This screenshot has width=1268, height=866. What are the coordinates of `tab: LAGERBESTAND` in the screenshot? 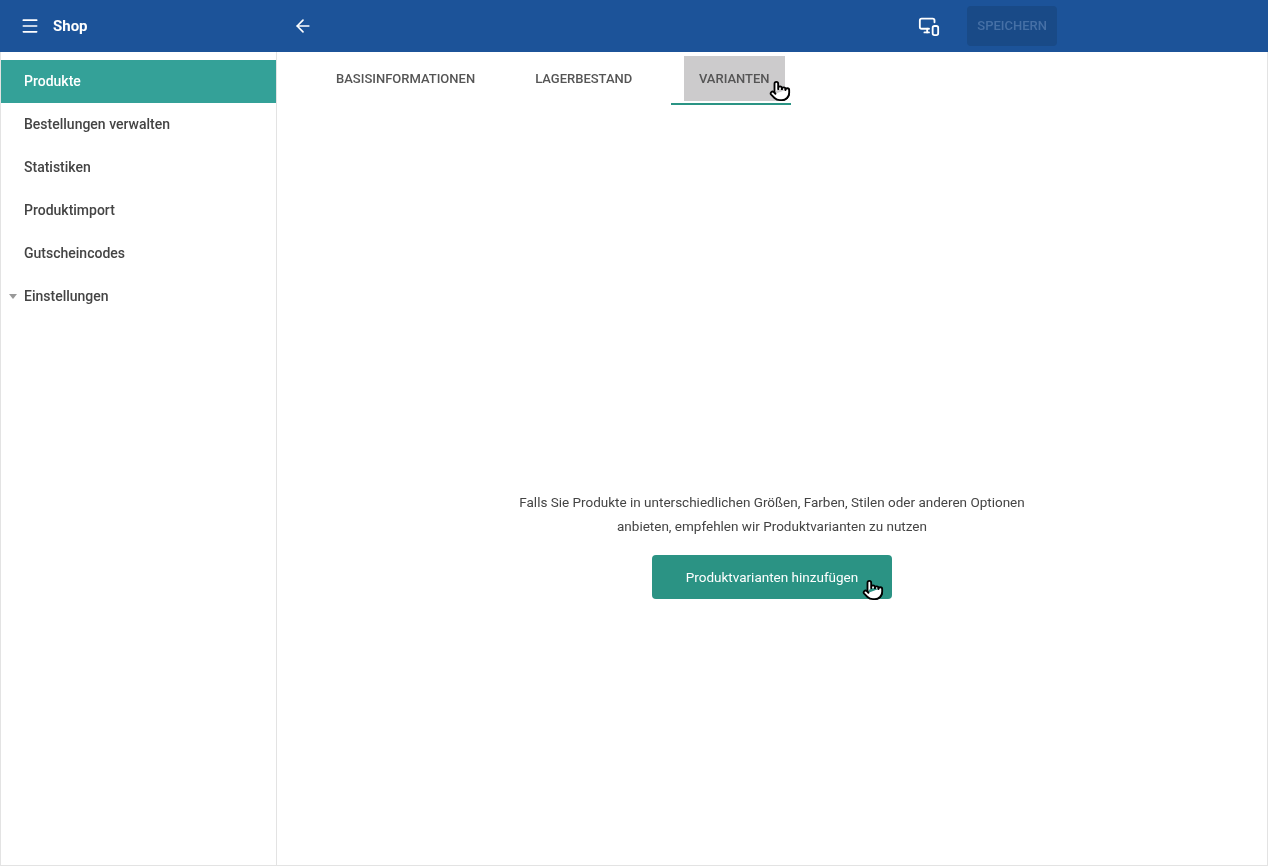 It's located at (584, 78).